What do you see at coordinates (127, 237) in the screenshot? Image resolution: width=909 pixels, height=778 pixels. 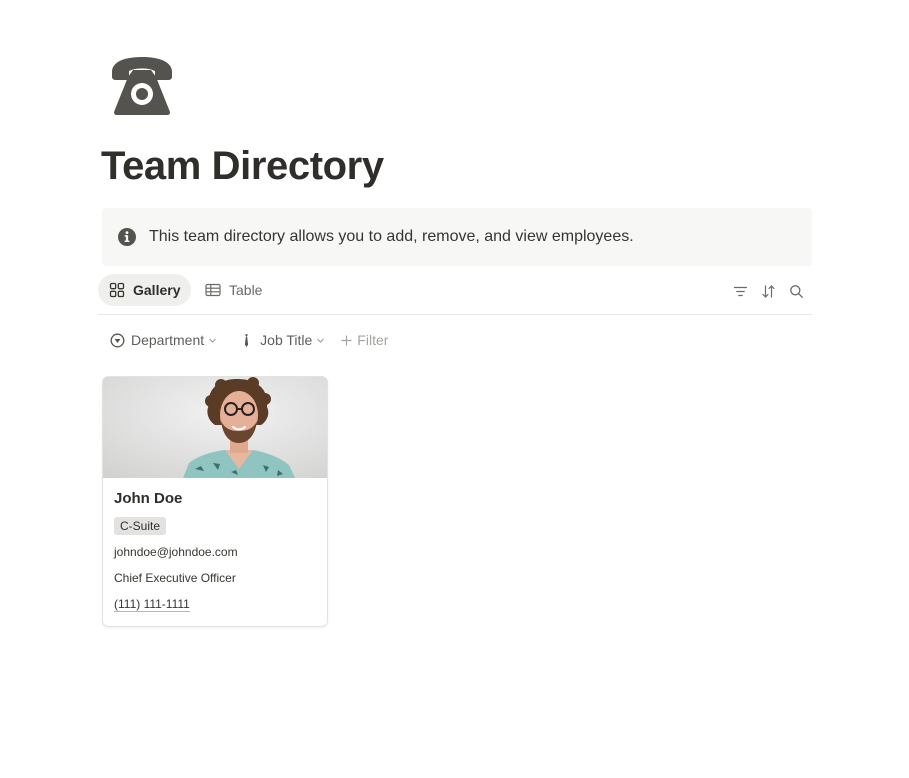 I see `info-icon` at bounding box center [127, 237].